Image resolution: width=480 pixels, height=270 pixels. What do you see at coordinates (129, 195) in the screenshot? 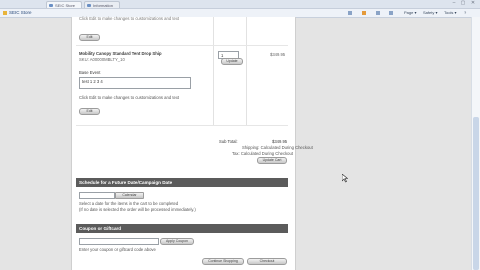
I see `calendar-button: Calendar` at bounding box center [129, 195].